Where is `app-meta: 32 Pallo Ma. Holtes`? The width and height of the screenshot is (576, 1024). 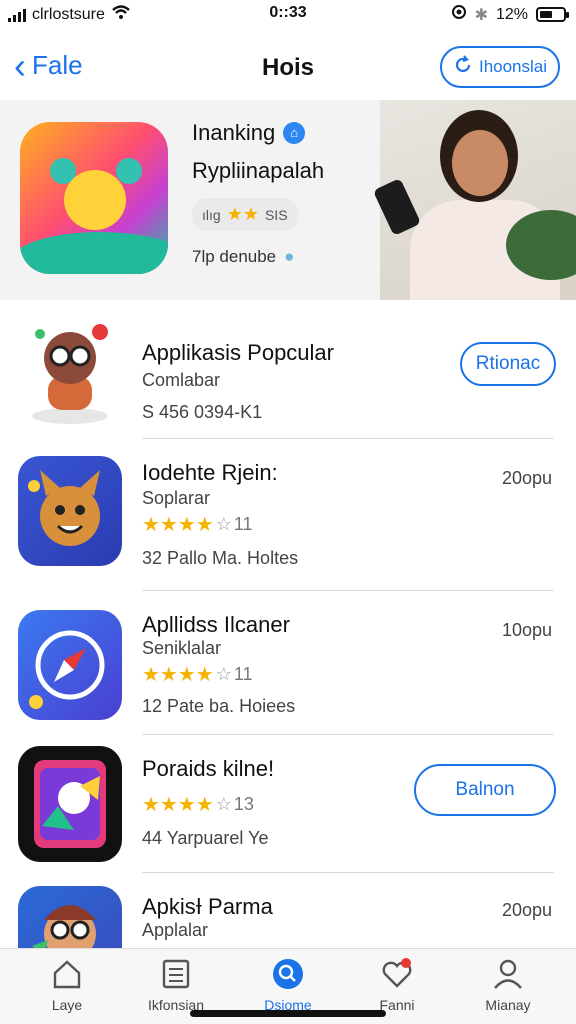
app-meta: 32 Pallo Ma. Holtes is located at coordinates (220, 558).